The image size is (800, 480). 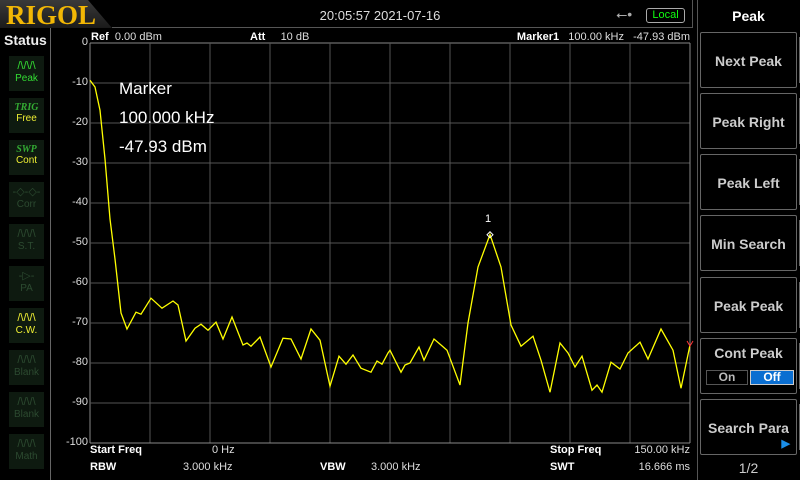 What do you see at coordinates (664, 467) in the screenshot?
I see `swt-value: 16.666 ms` at bounding box center [664, 467].